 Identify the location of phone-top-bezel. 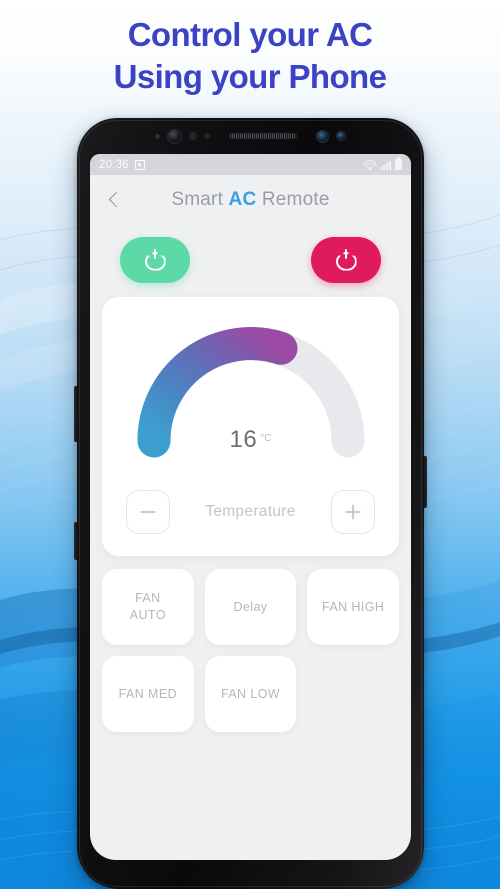
(250, 136).